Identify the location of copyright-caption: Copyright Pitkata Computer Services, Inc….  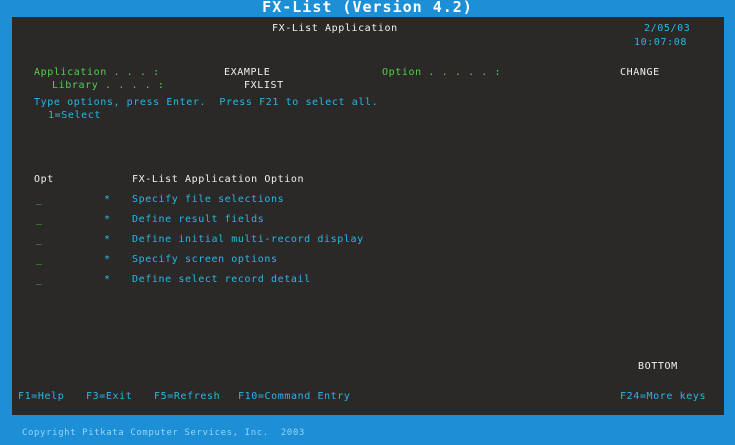
(163, 433).